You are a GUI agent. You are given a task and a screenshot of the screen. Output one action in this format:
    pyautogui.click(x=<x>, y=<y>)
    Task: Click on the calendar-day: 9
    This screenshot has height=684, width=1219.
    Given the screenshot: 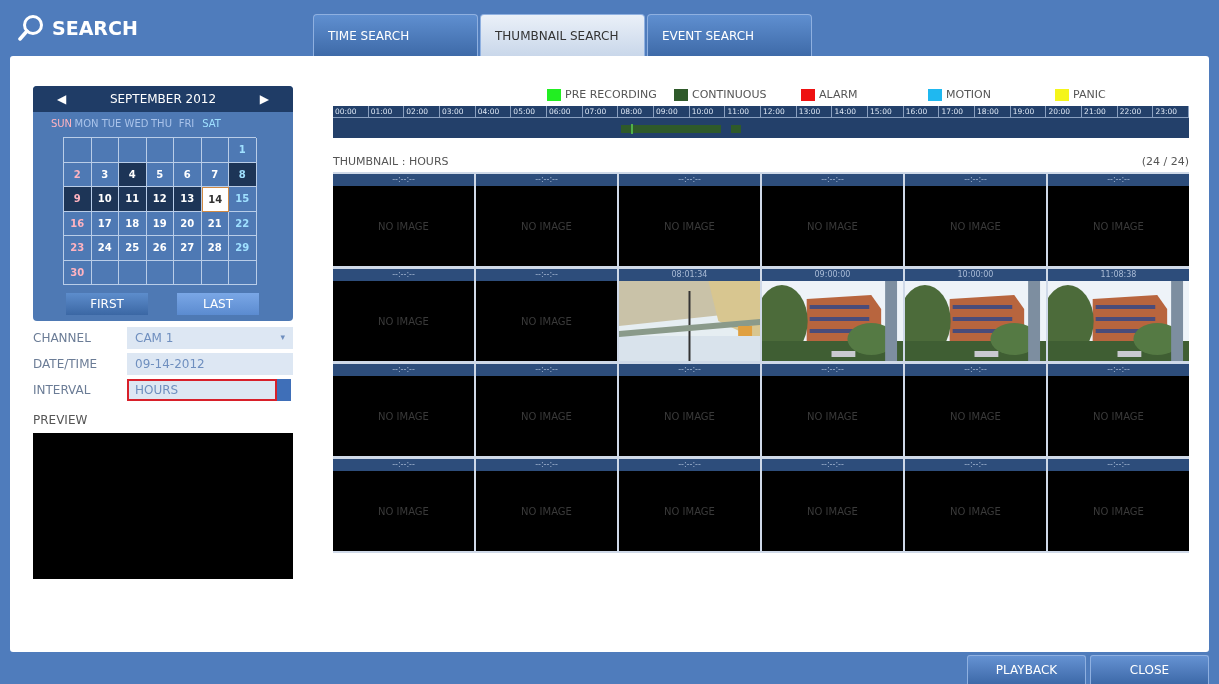 What is the action you would take?
    pyautogui.click(x=78, y=199)
    